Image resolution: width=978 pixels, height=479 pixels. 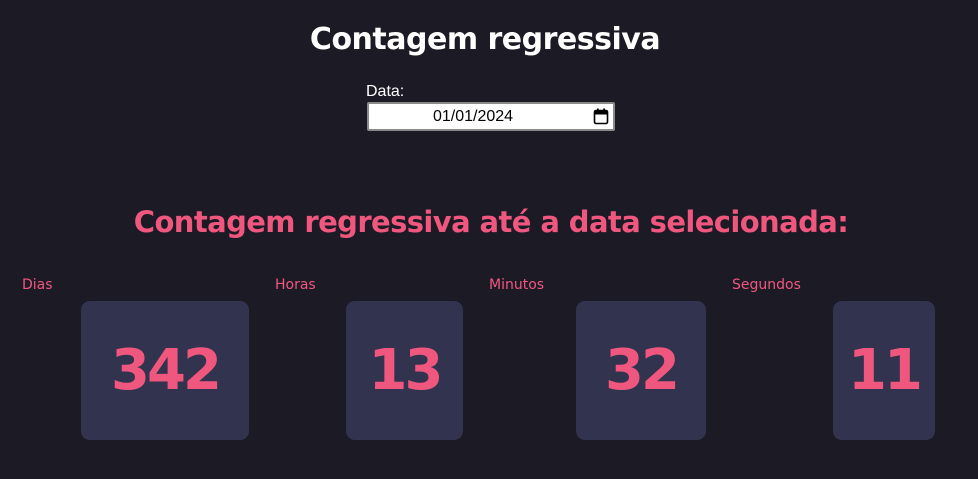 I want to click on page-title: Contagem regressiva, so click(x=485, y=39).